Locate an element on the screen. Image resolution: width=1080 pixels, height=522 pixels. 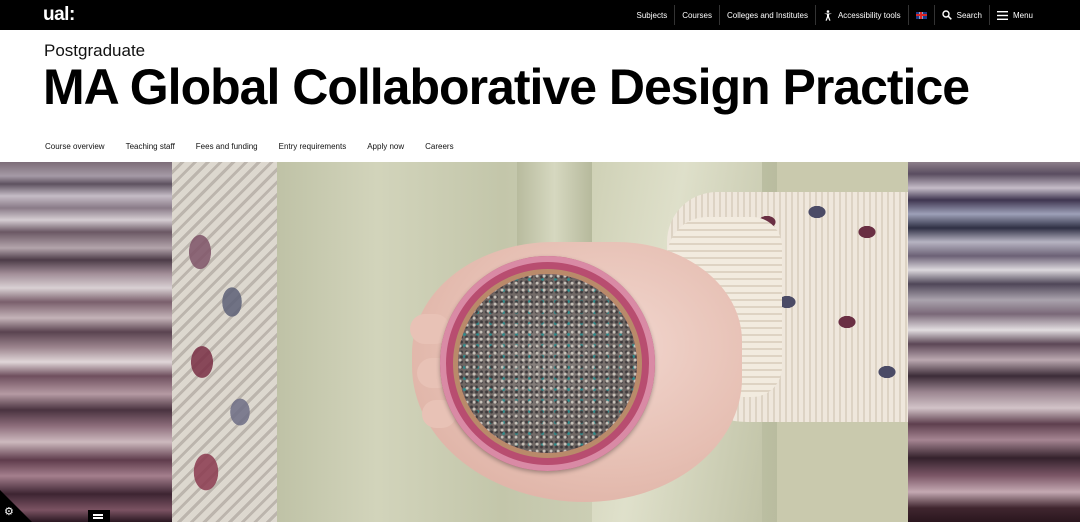
nav-courses: Courses is located at coordinates (696, 15).